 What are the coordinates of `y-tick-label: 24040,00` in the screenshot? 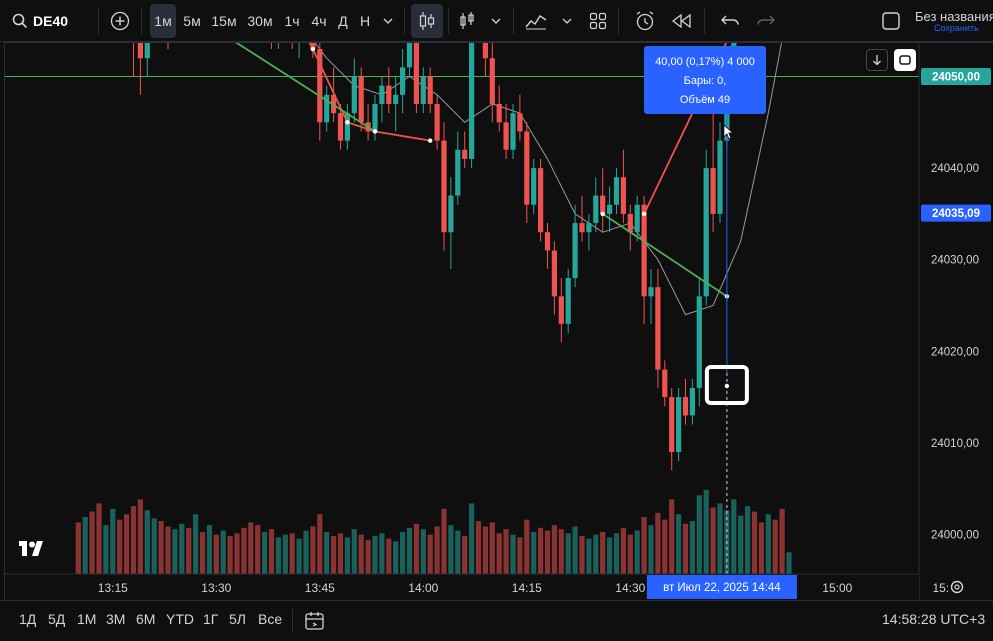 It's located at (955, 169).